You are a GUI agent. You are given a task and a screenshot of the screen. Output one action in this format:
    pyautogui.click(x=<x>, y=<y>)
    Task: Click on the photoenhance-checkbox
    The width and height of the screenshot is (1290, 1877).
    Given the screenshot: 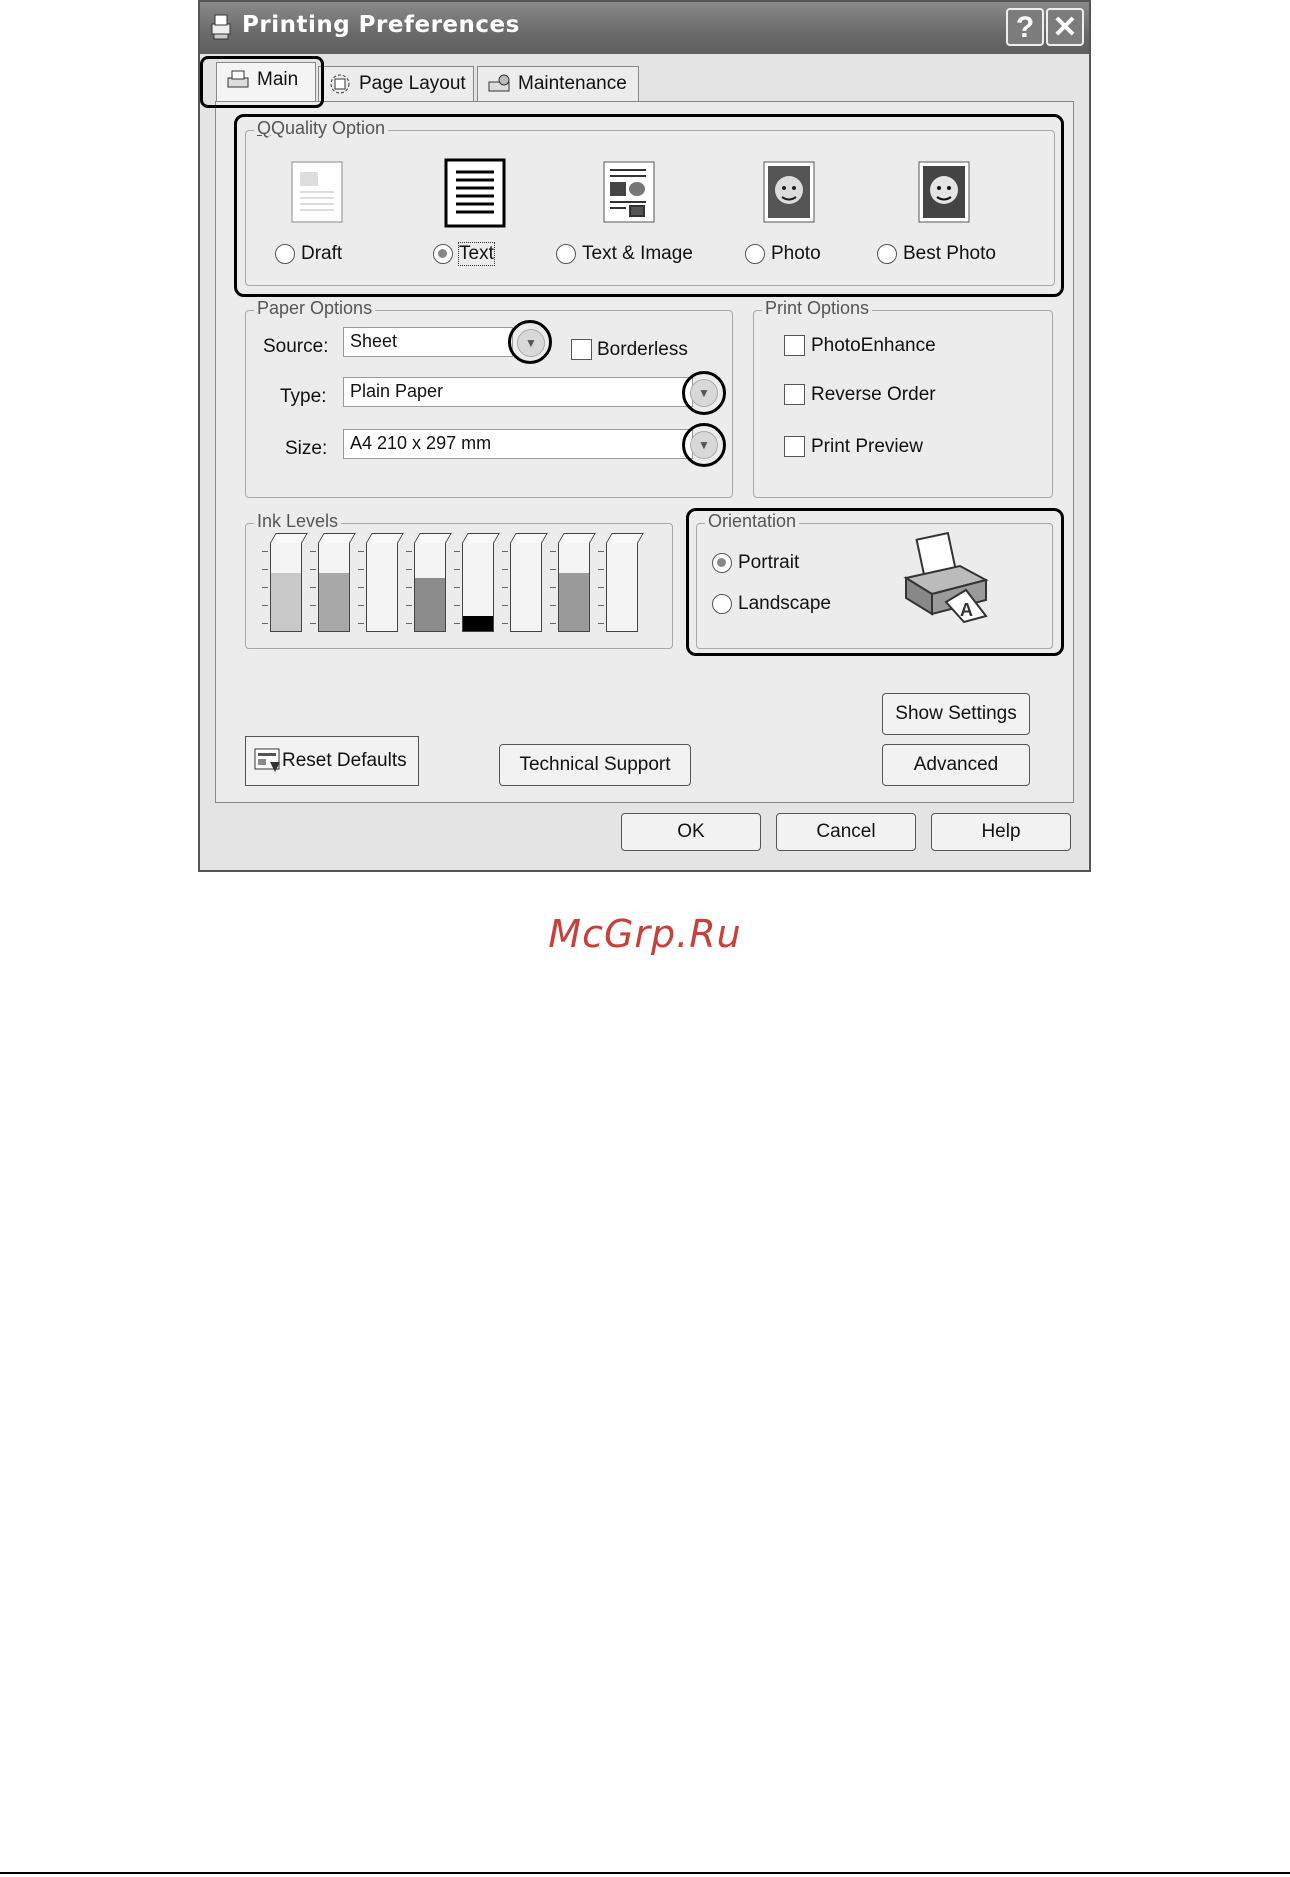 What is the action you would take?
    pyautogui.click(x=794, y=345)
    